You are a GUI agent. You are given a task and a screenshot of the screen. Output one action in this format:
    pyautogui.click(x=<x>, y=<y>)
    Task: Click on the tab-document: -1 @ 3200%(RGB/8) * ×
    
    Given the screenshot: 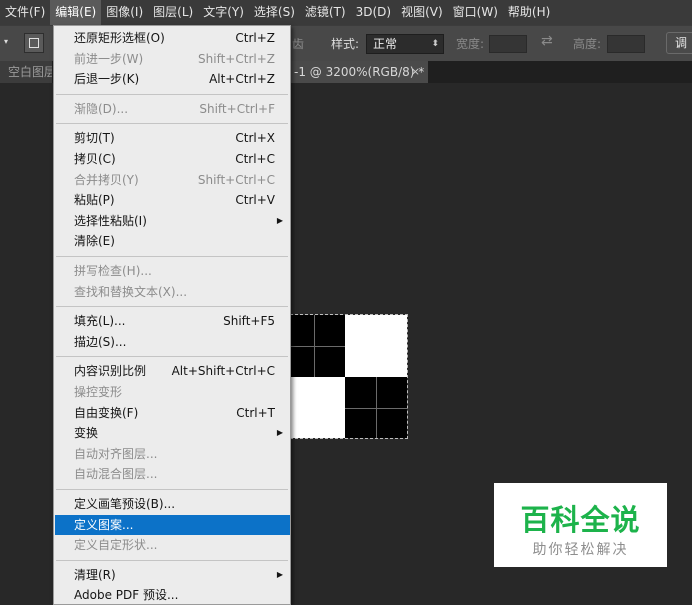 What is the action you would take?
    pyautogui.click(x=359, y=72)
    